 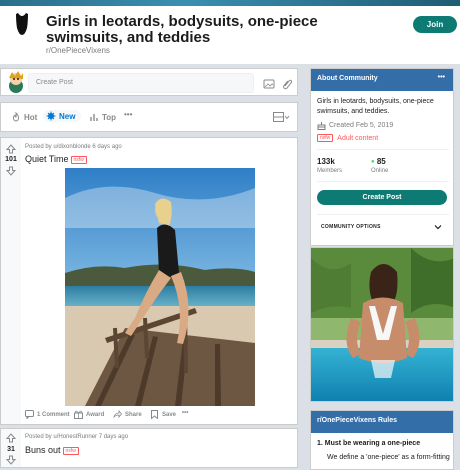 I want to click on award-label: Award, so click(x=95, y=414).